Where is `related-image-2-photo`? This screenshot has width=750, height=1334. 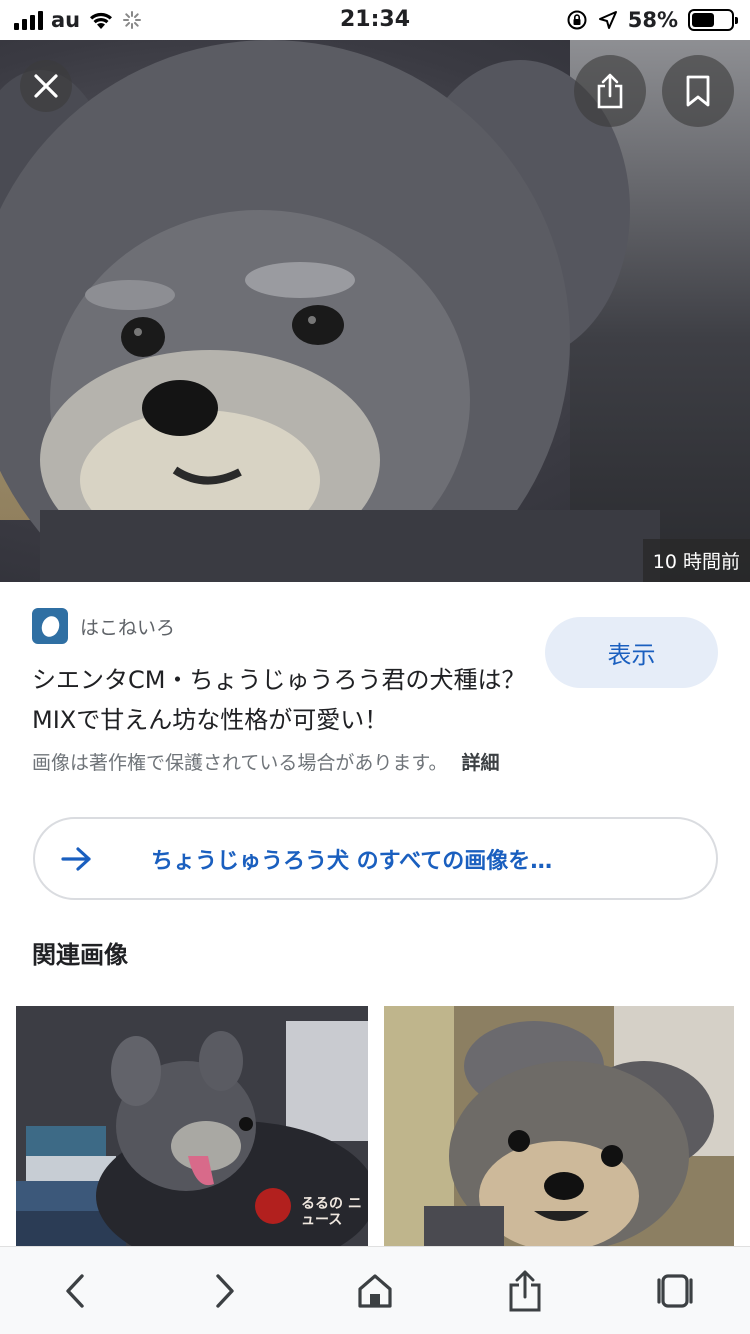 related-image-2-photo is located at coordinates (559, 1126).